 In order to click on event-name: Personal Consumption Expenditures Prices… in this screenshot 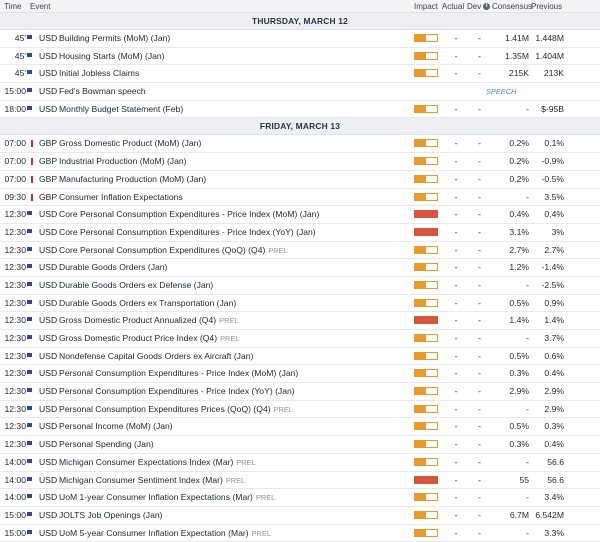, I will do `click(165, 409)`.